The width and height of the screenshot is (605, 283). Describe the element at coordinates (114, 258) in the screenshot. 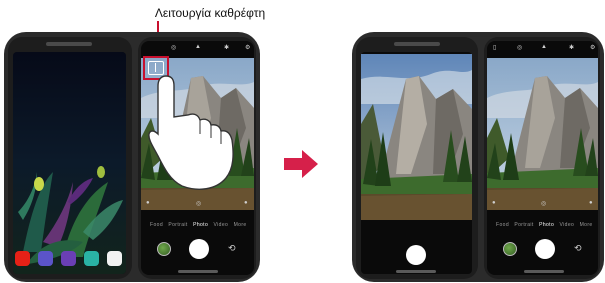

I see `app-drawer-icon` at that location.